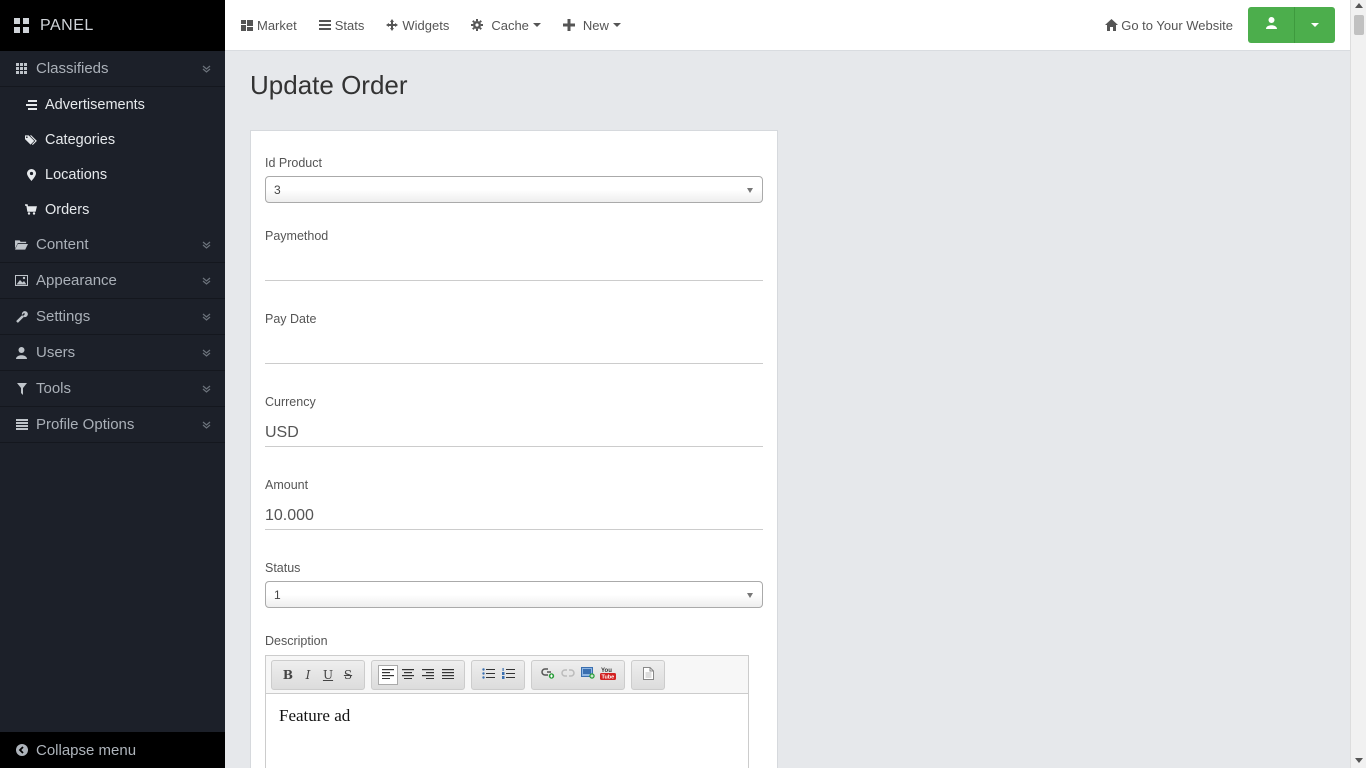 The image size is (1366, 768). I want to click on bullet-list-icon, so click(488, 674).